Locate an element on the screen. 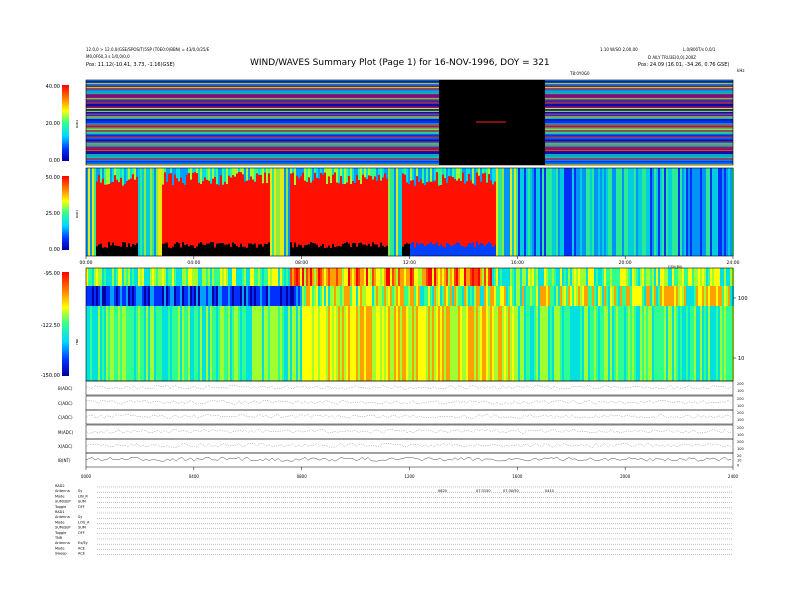 The width and height of the screenshot is (792, 612). tnr-freq-tick-100: 100 is located at coordinates (743, 299).